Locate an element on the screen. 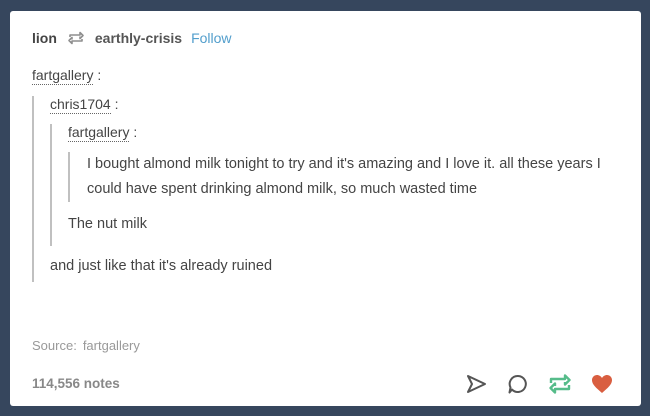 The width and height of the screenshot is (650, 416). follow-button: Follow is located at coordinates (211, 38).